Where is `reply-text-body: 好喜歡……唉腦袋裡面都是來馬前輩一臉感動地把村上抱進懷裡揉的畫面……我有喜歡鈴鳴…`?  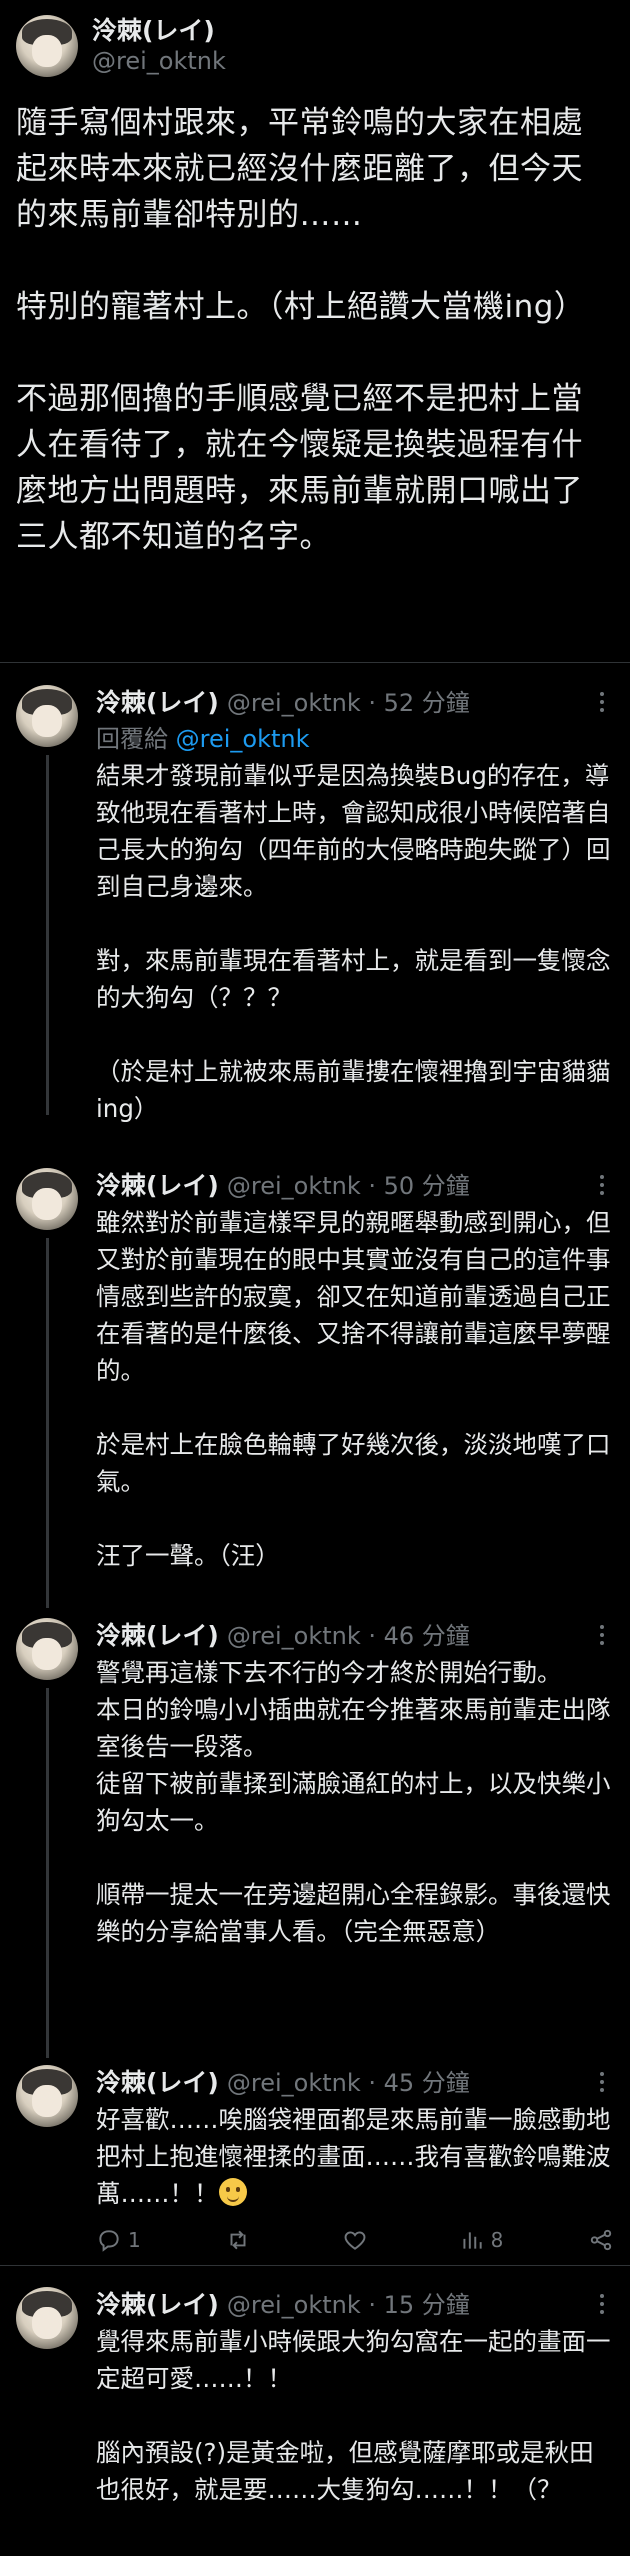 reply-text-body: 好喜歡……唉腦袋裡面都是來馬前輩一臉感動地把村上抱進懷裡揉的畫面……我有喜歡鈴鳴… is located at coordinates (353, 2156).